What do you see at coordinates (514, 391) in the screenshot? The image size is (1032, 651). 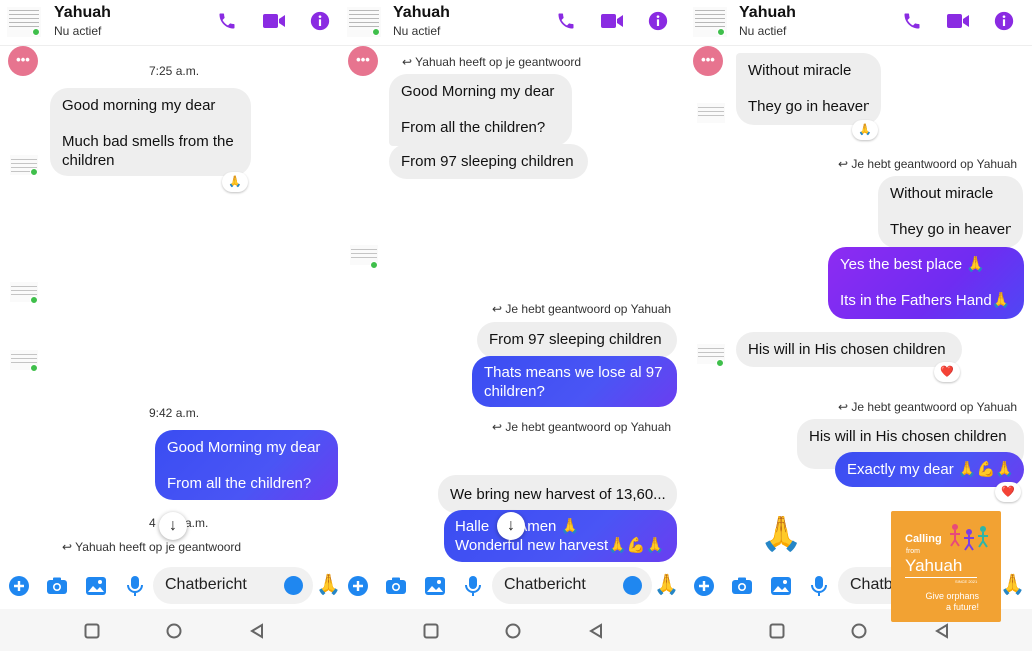 I see `message-line: children?` at bounding box center [514, 391].